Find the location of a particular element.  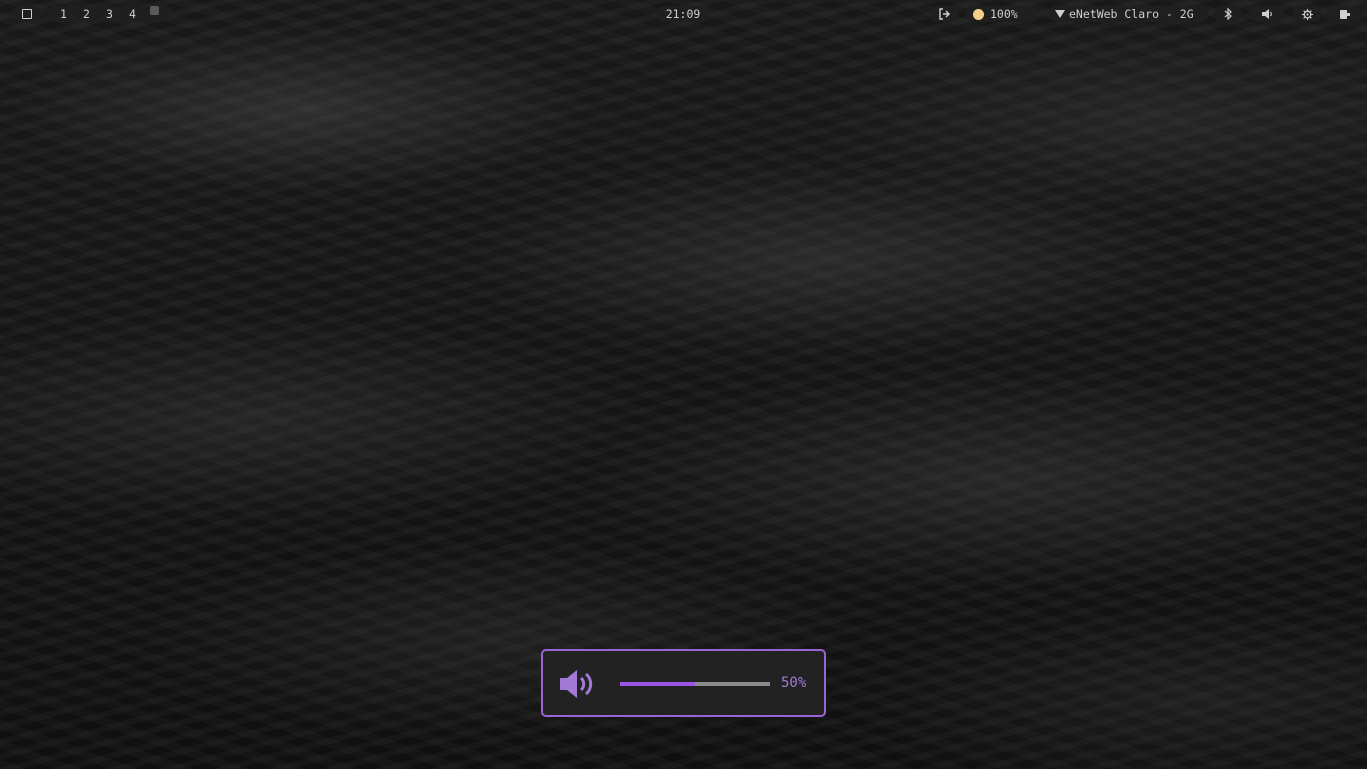

clock: 21:09 is located at coordinates (683, 14).